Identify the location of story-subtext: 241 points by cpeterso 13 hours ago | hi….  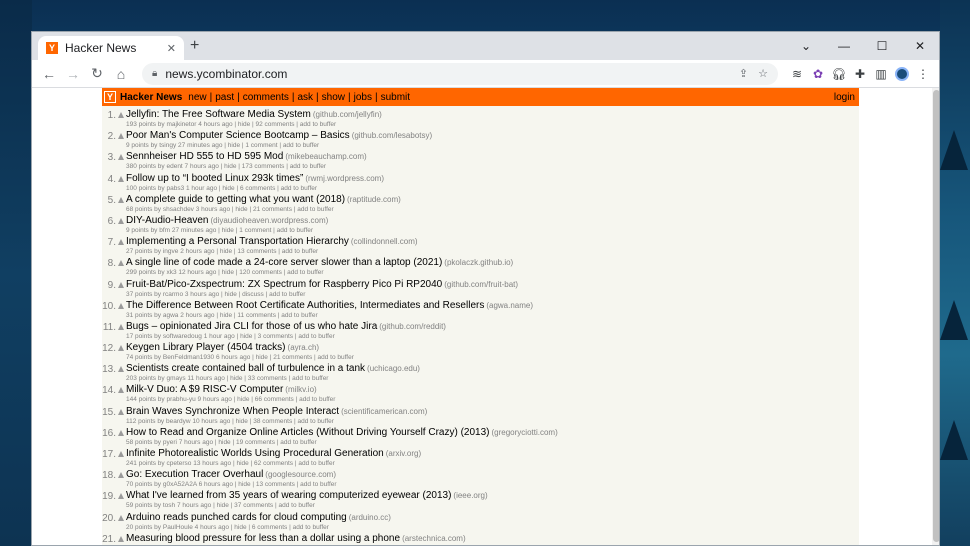
(230, 463).